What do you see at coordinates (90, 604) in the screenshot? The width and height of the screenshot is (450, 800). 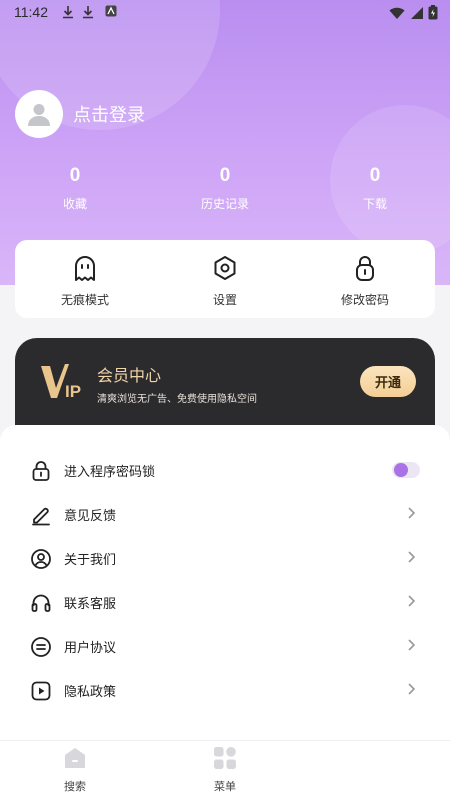 I see `settings-row-label: 联系客服` at bounding box center [90, 604].